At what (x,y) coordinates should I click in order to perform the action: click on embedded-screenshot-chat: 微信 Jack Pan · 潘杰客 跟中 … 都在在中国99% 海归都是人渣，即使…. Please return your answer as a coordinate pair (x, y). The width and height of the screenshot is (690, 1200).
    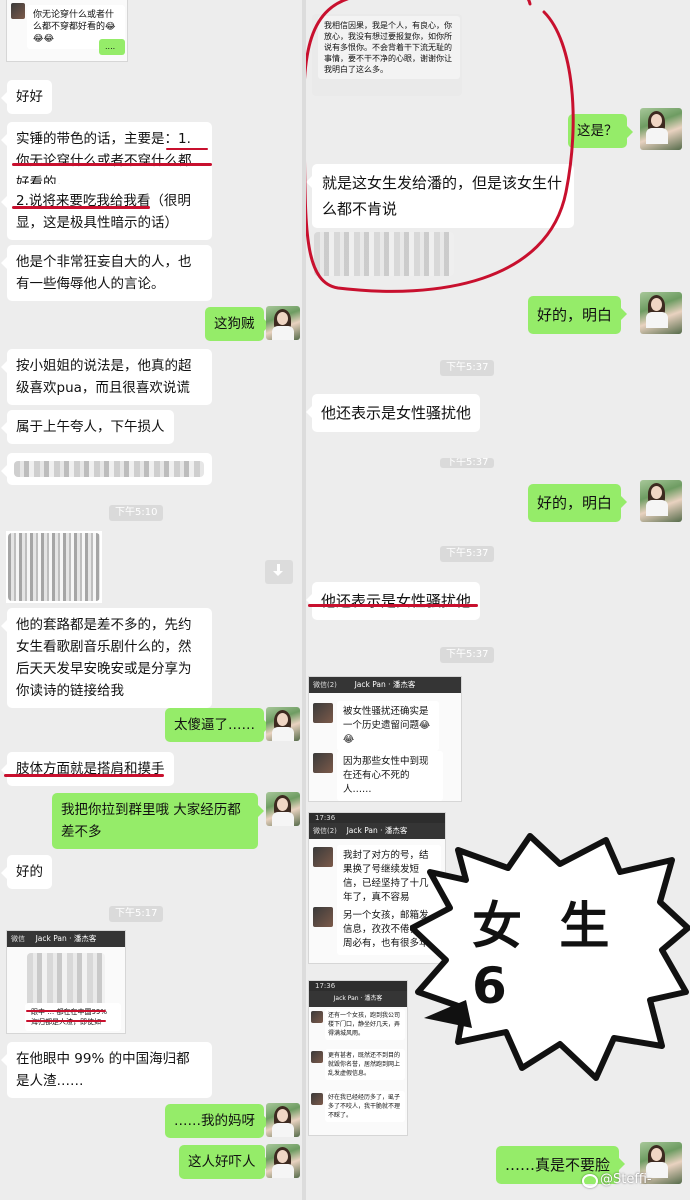
    Looking at the image, I should click on (66, 982).